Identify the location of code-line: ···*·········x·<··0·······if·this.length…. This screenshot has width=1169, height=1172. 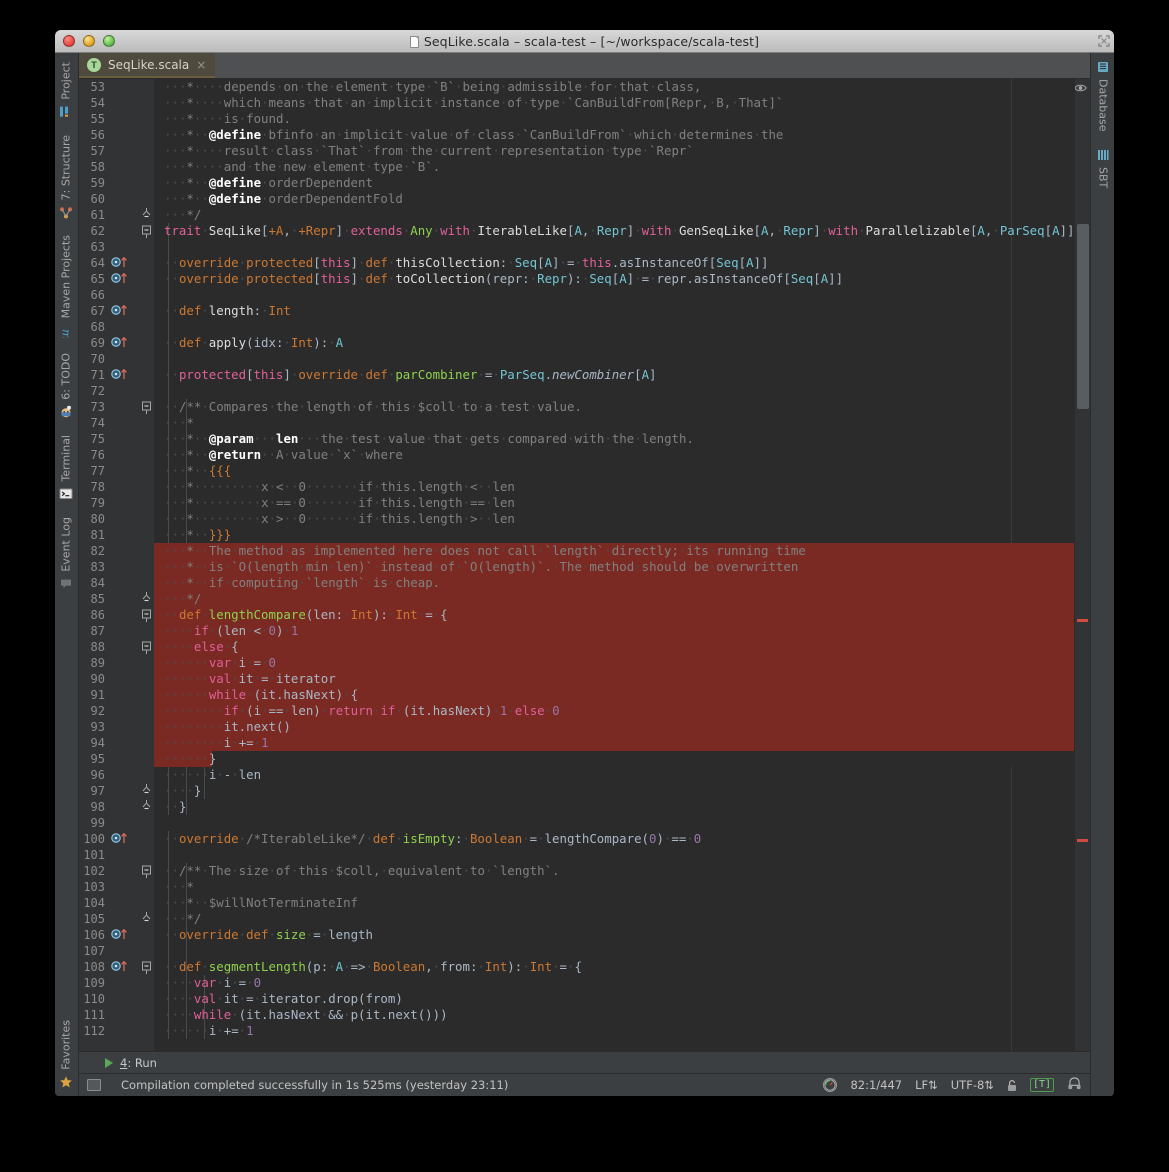
(614, 487).